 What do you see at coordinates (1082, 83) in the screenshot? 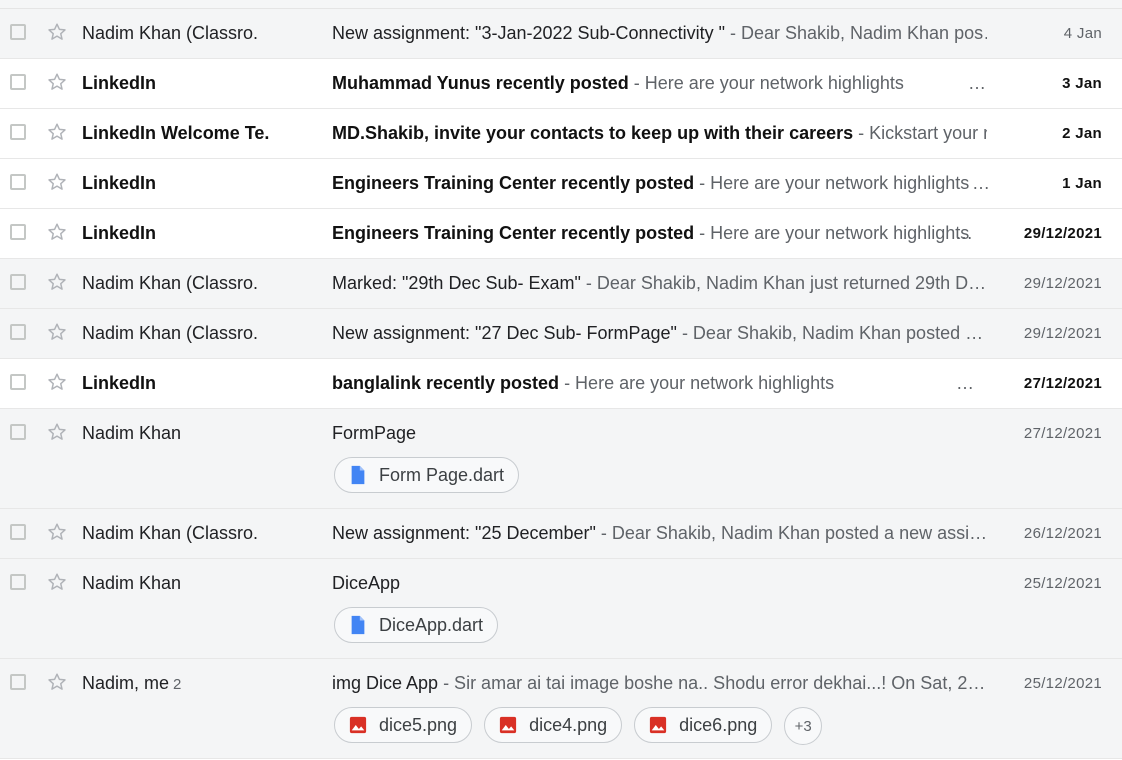
I see `email-date: 3 Jan` at bounding box center [1082, 83].